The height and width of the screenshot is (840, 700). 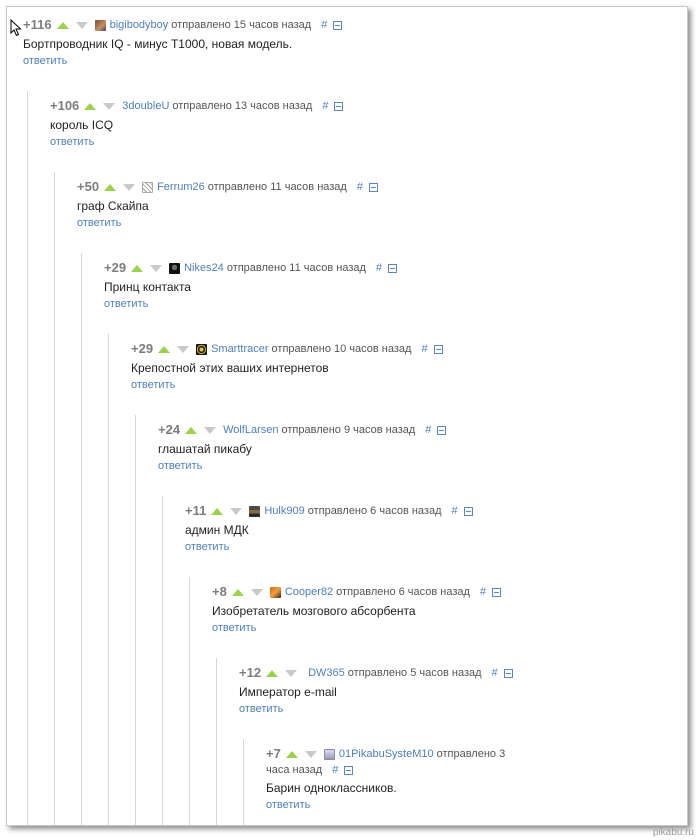 What do you see at coordinates (181, 187) in the screenshot?
I see `comment-author: Ferrum26` at bounding box center [181, 187].